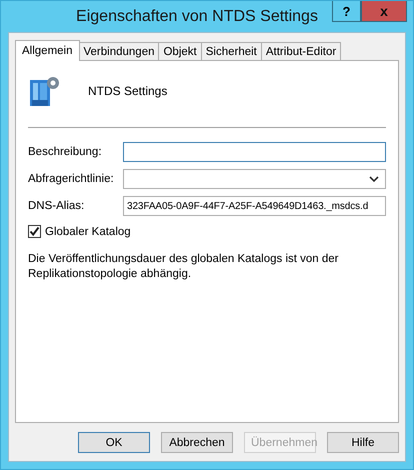 This screenshot has height=470, width=414. Describe the element at coordinates (180, 51) in the screenshot. I see `tab: Objekt` at that location.